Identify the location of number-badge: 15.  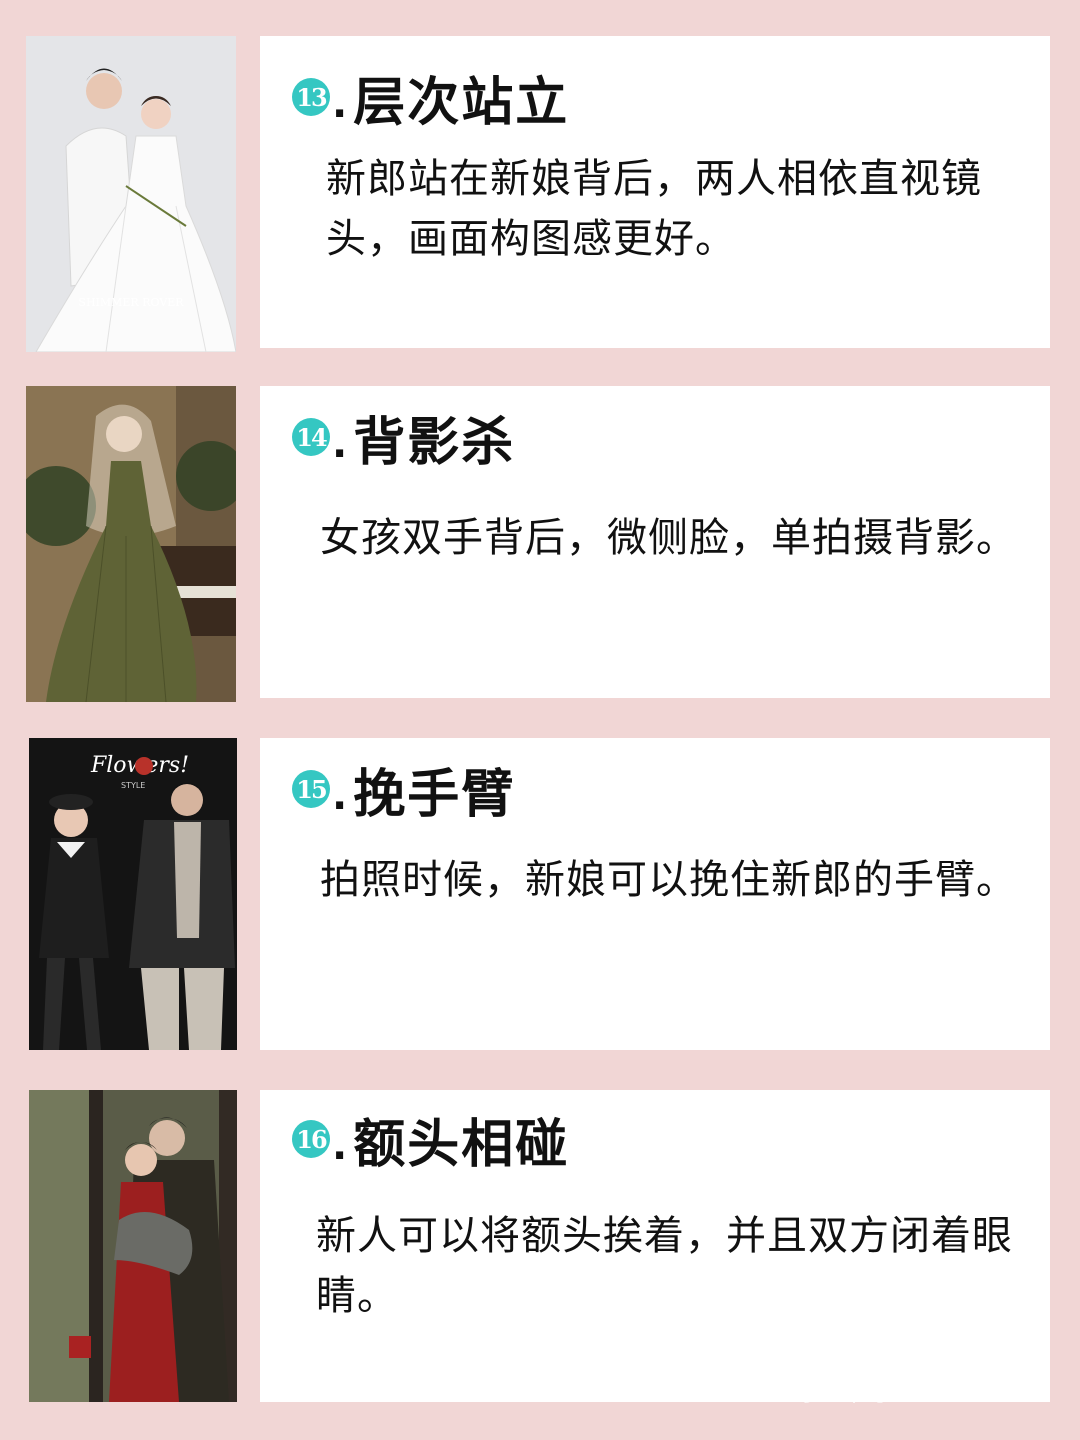
(311, 789).